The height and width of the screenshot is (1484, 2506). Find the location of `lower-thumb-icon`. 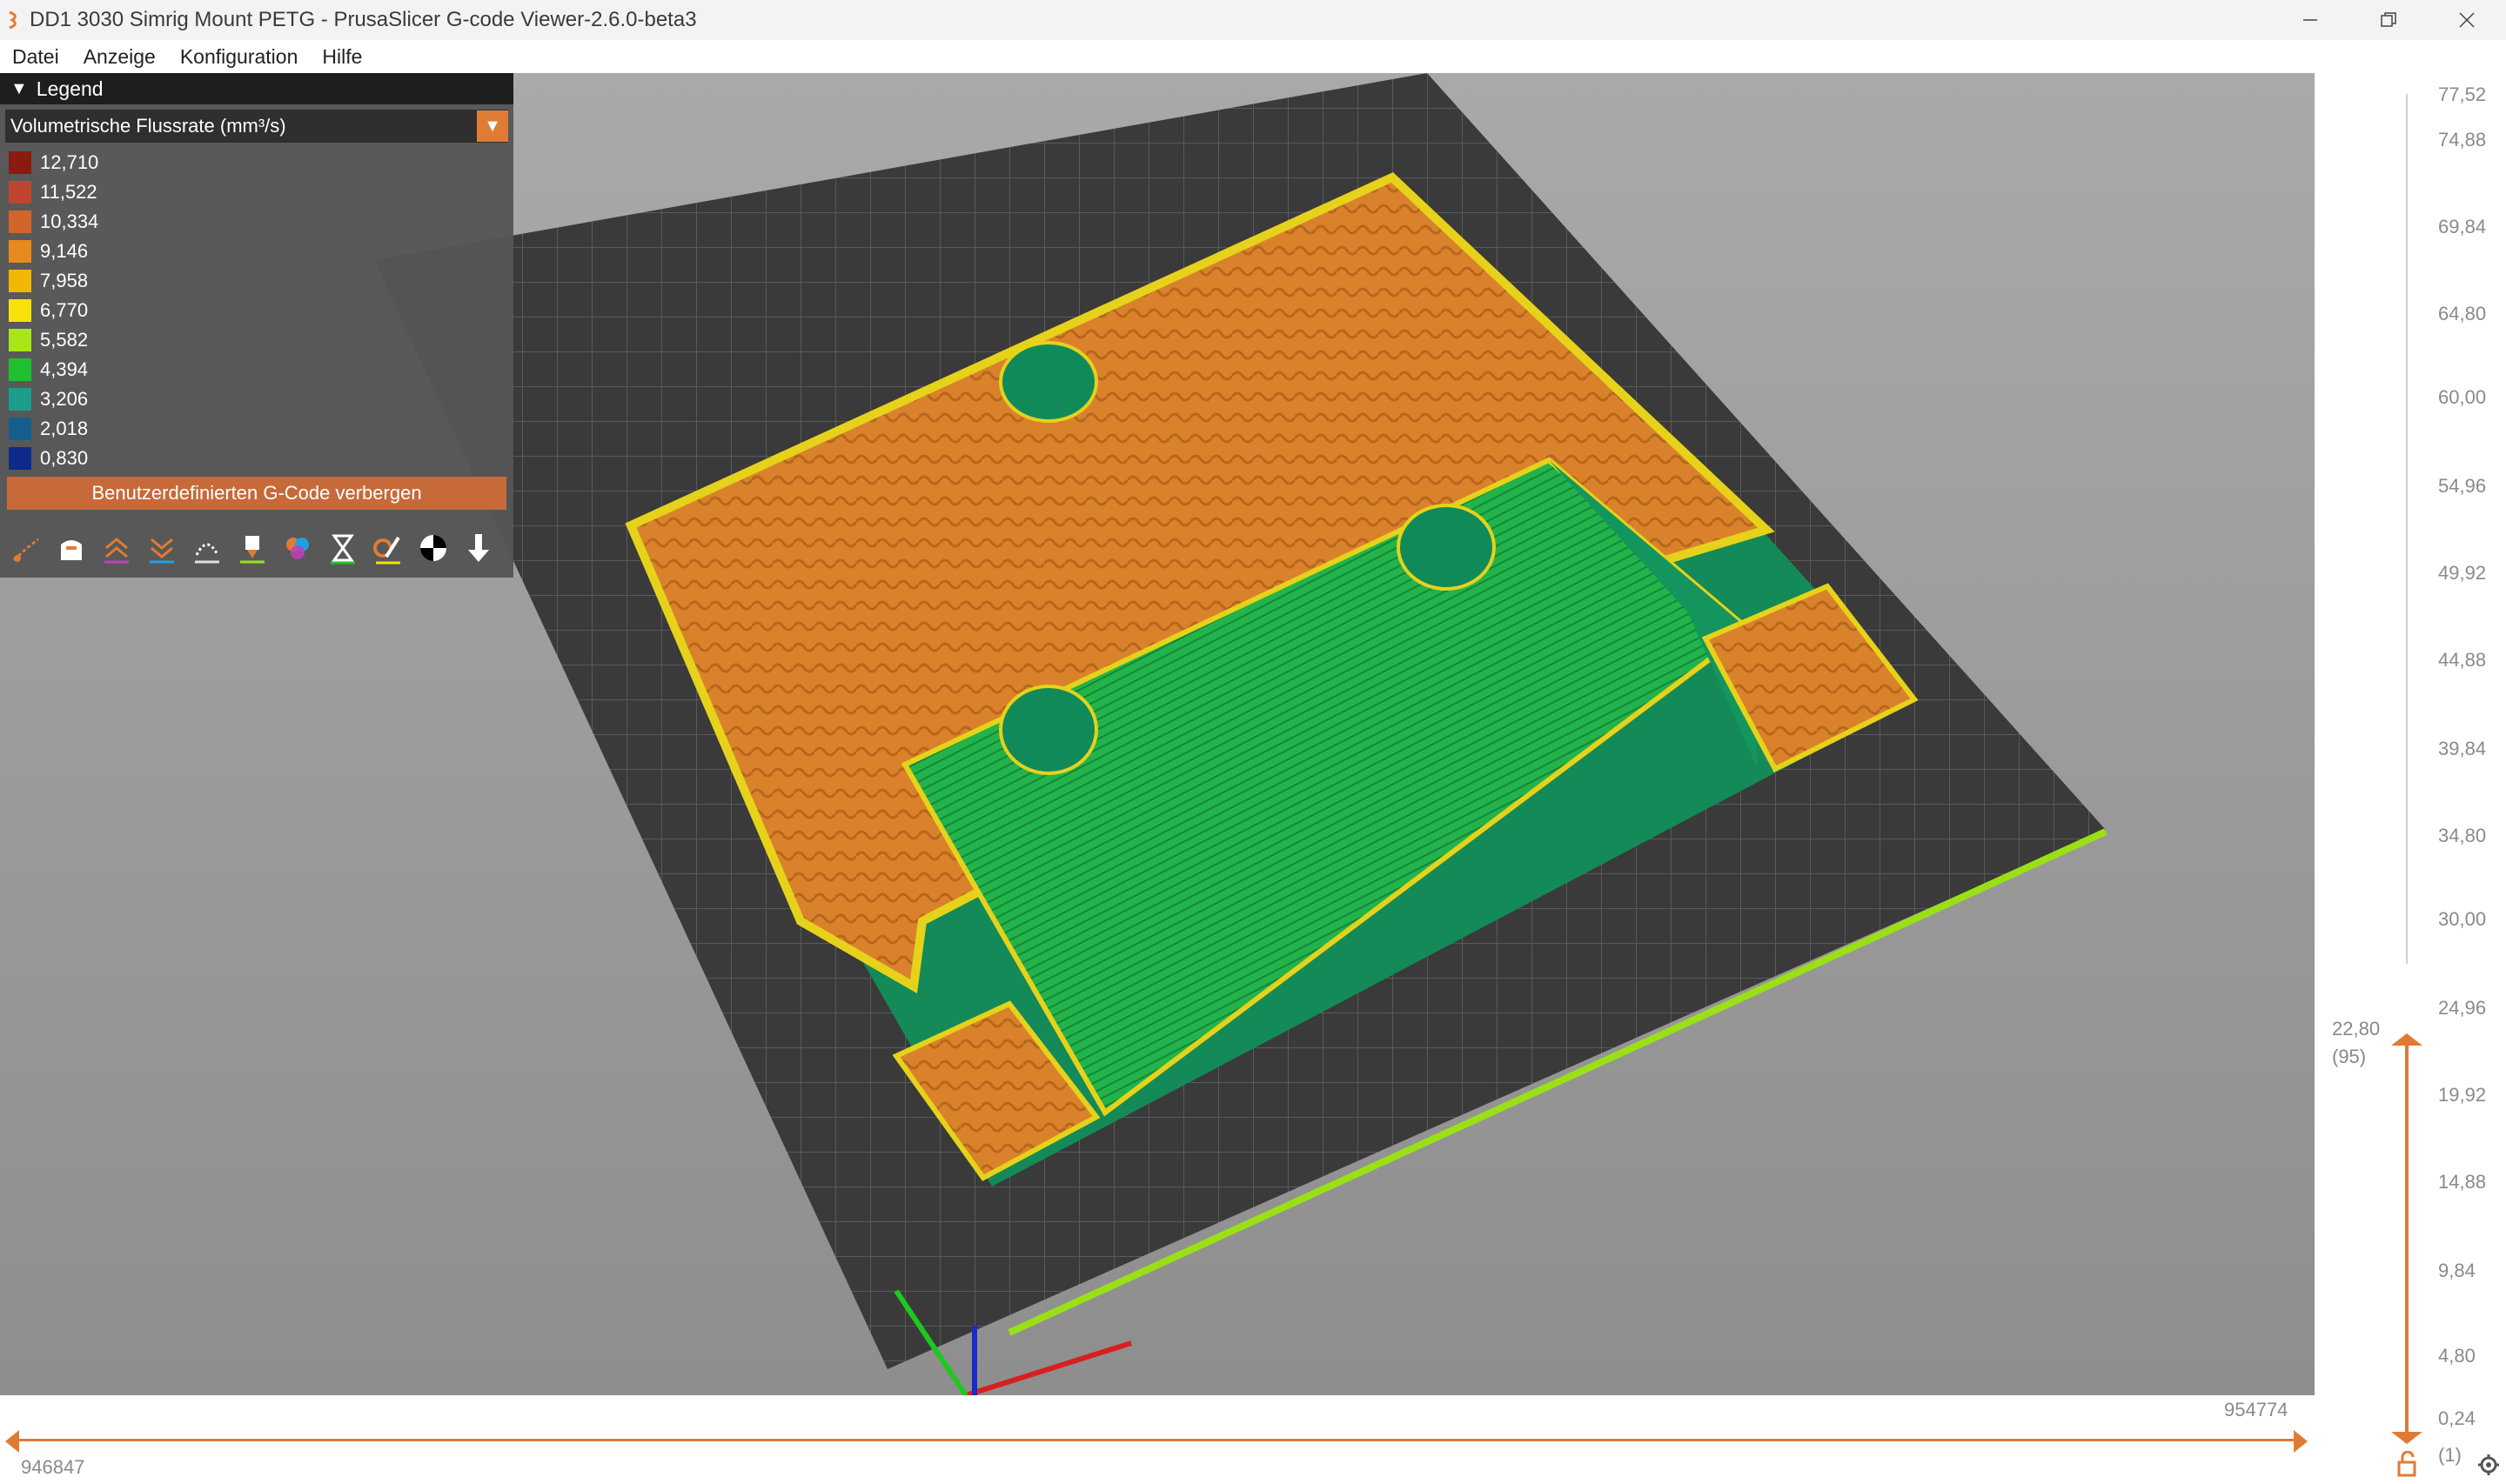

lower-thumb-icon is located at coordinates (2407, 1438).